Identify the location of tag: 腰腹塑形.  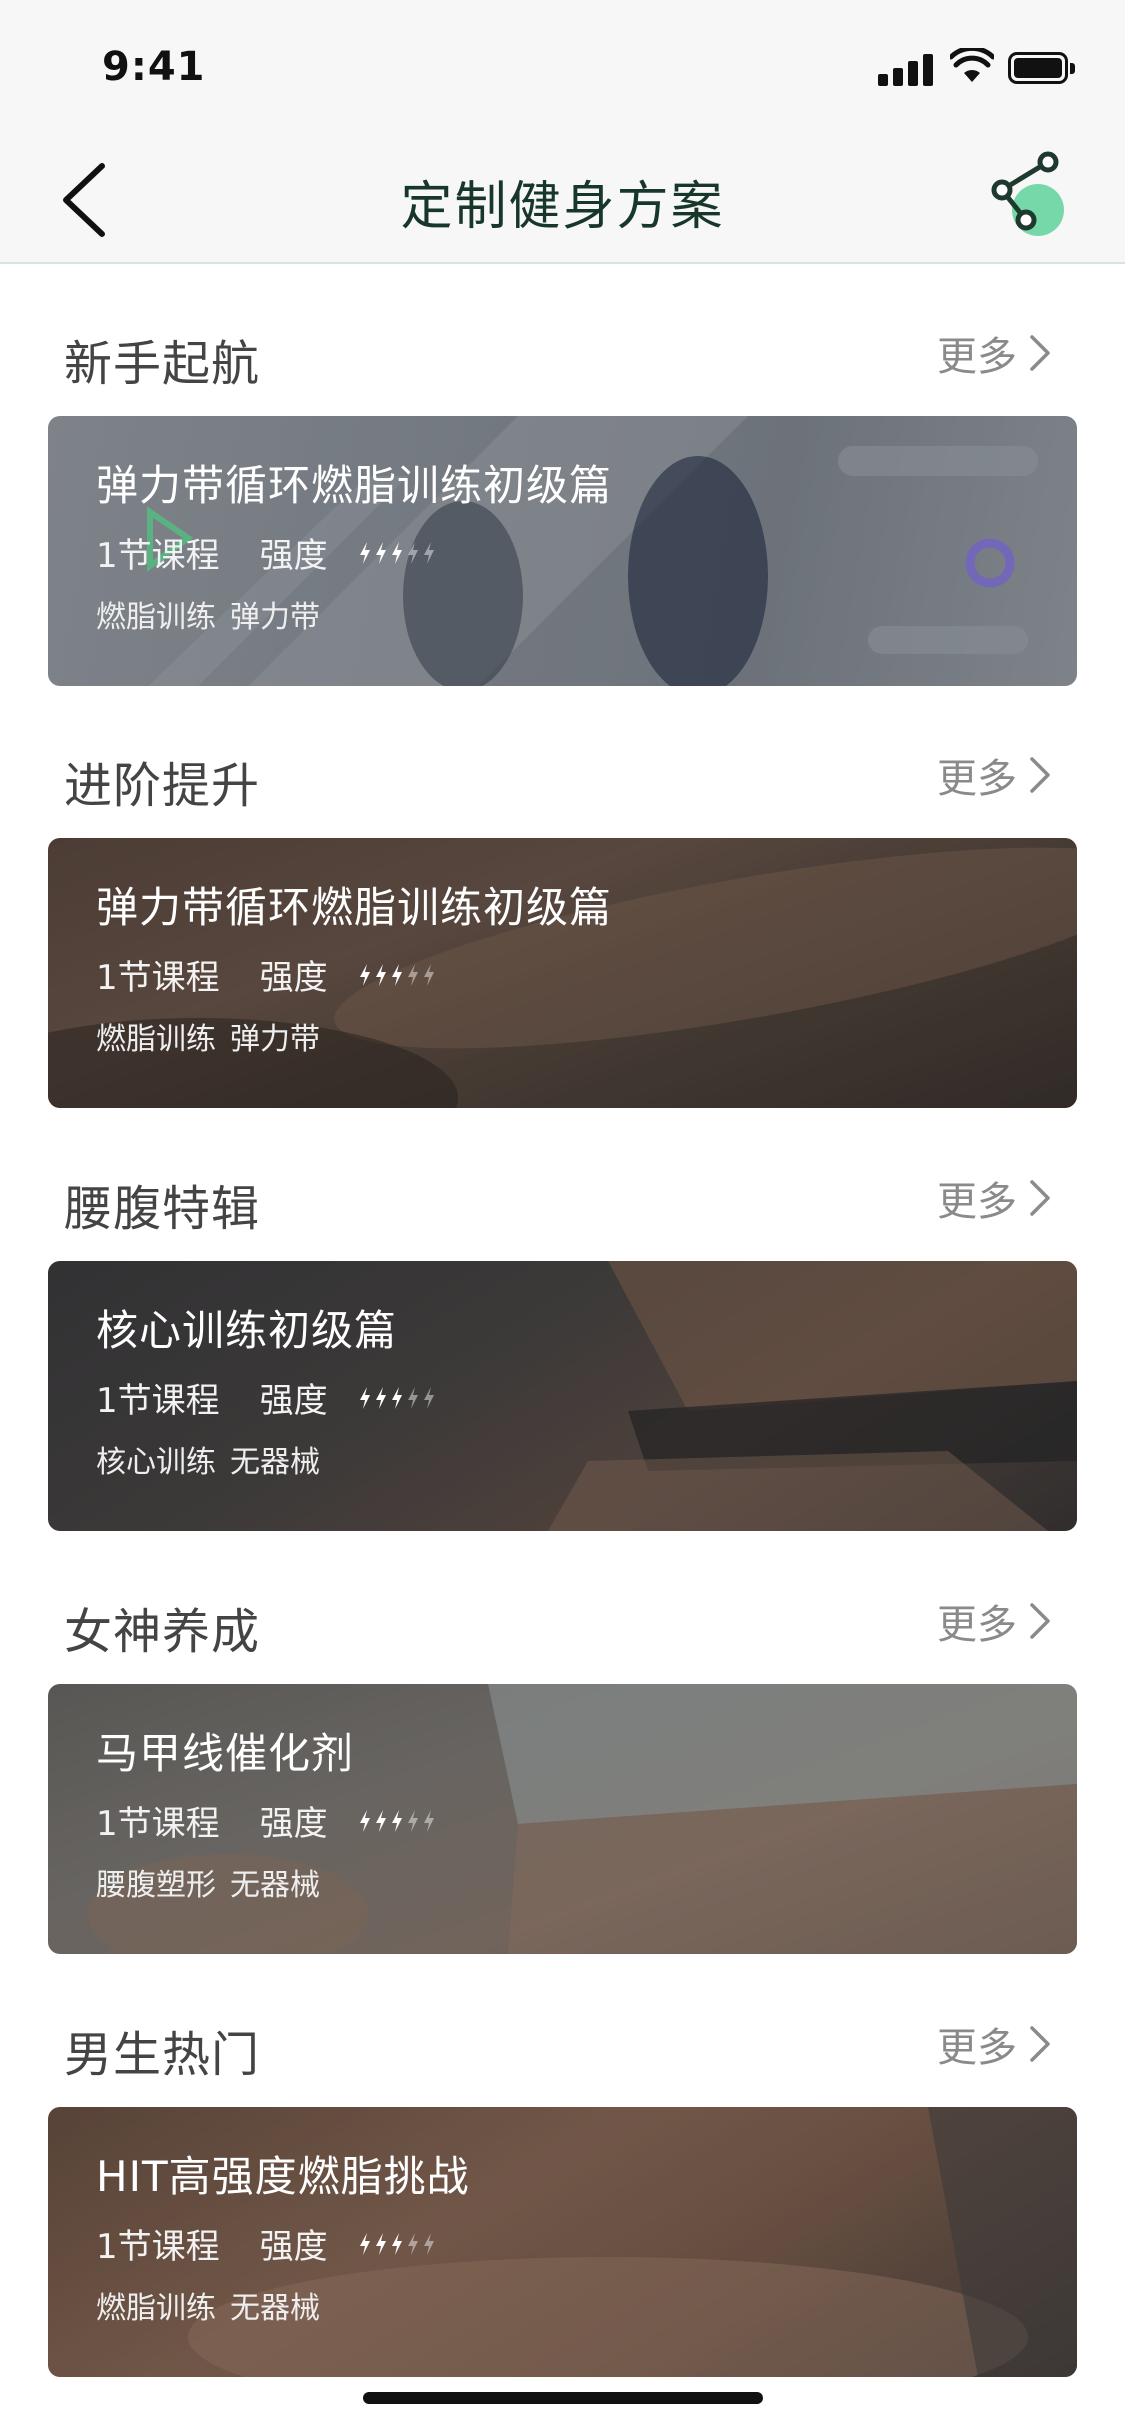
(156, 1885).